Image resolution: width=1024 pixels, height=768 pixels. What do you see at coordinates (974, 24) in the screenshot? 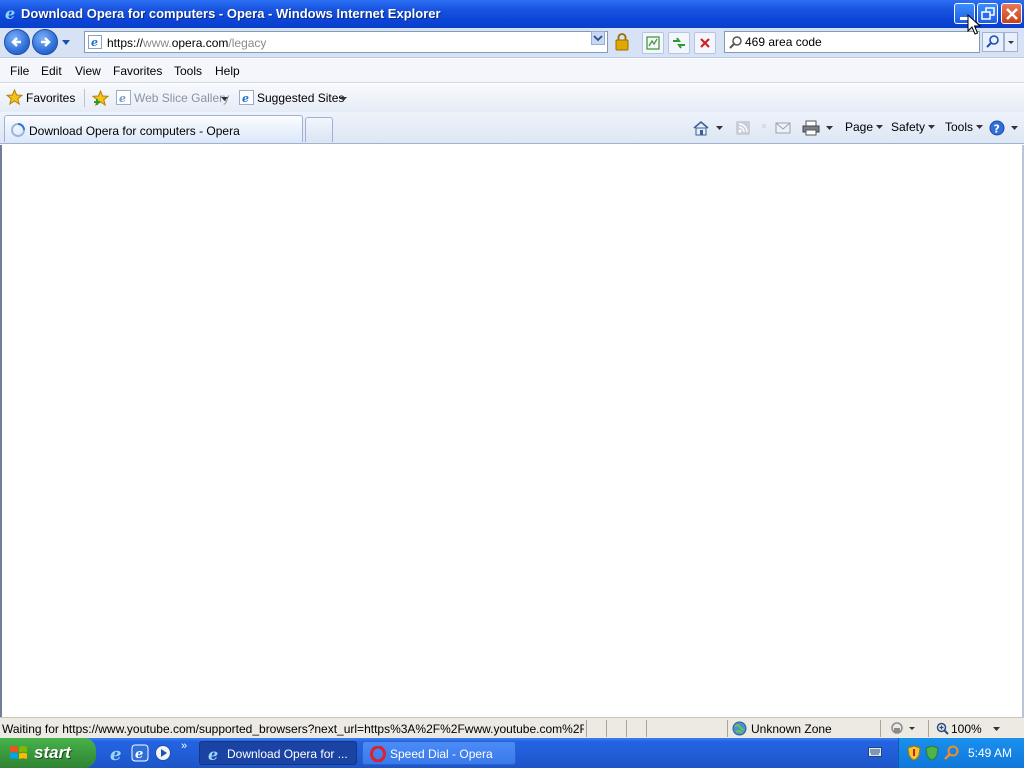
I see `mouse-cursor-icon` at bounding box center [974, 24].